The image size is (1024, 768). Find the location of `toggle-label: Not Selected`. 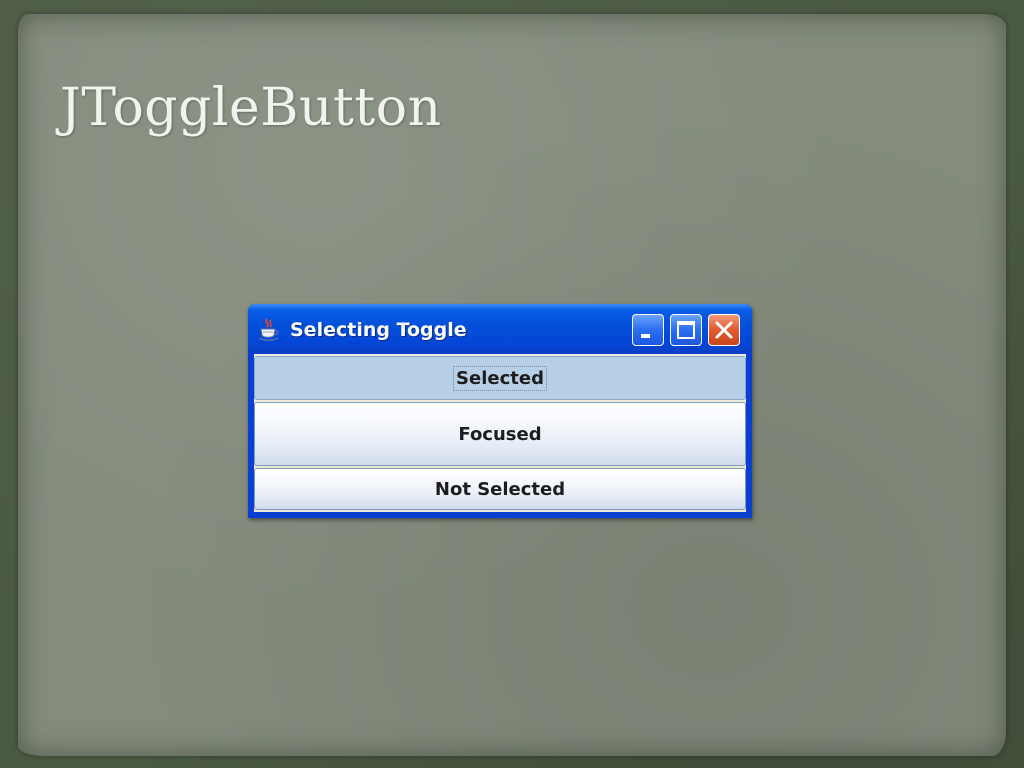

toggle-label: Not Selected is located at coordinates (500, 489).